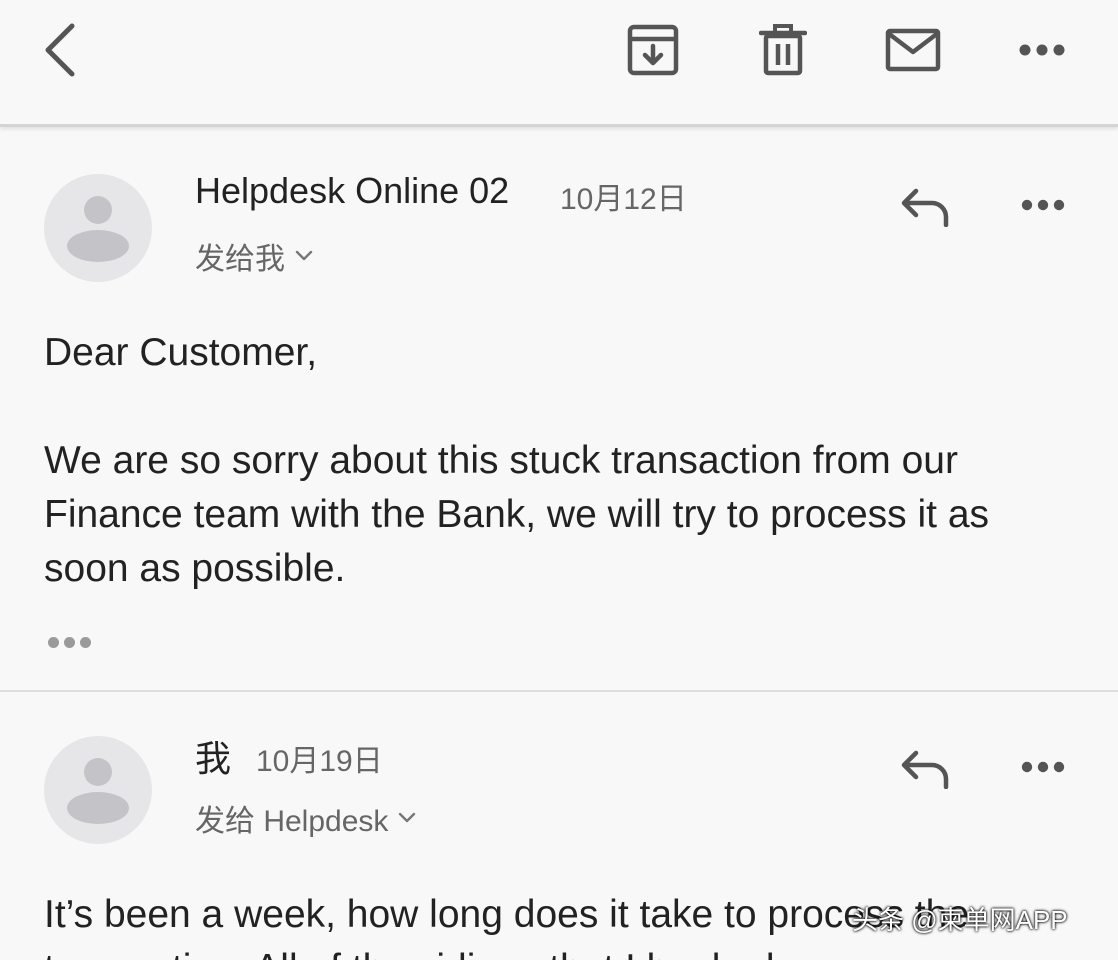 The width and height of the screenshot is (1118, 960). What do you see at coordinates (181, 352) in the screenshot?
I see `body-paragraph: Dear Customer,` at bounding box center [181, 352].